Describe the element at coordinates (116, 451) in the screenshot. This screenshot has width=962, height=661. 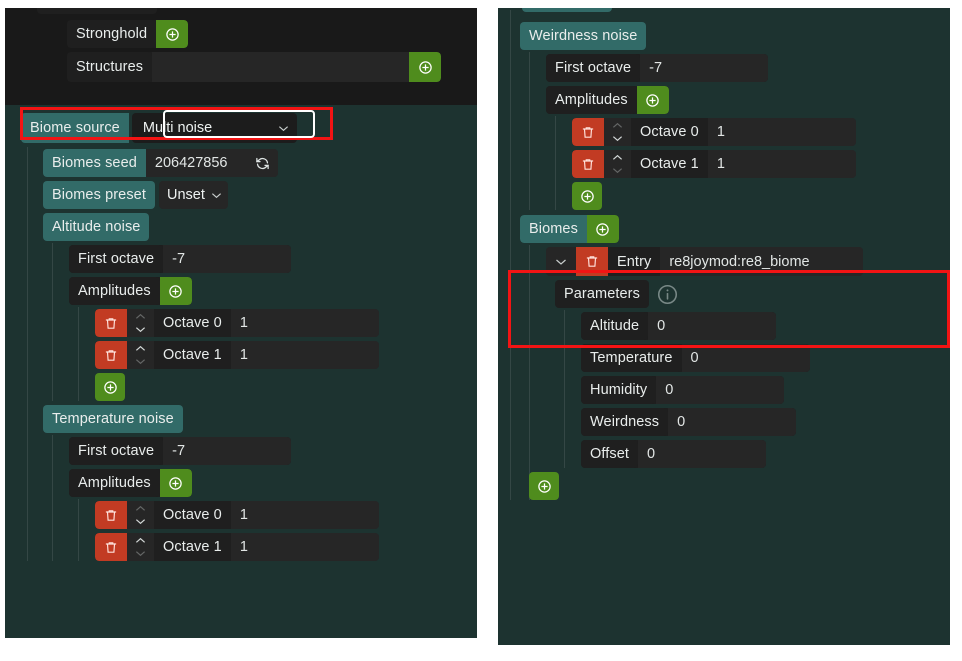
I see `temperature-first-octave-label: First octave` at that location.